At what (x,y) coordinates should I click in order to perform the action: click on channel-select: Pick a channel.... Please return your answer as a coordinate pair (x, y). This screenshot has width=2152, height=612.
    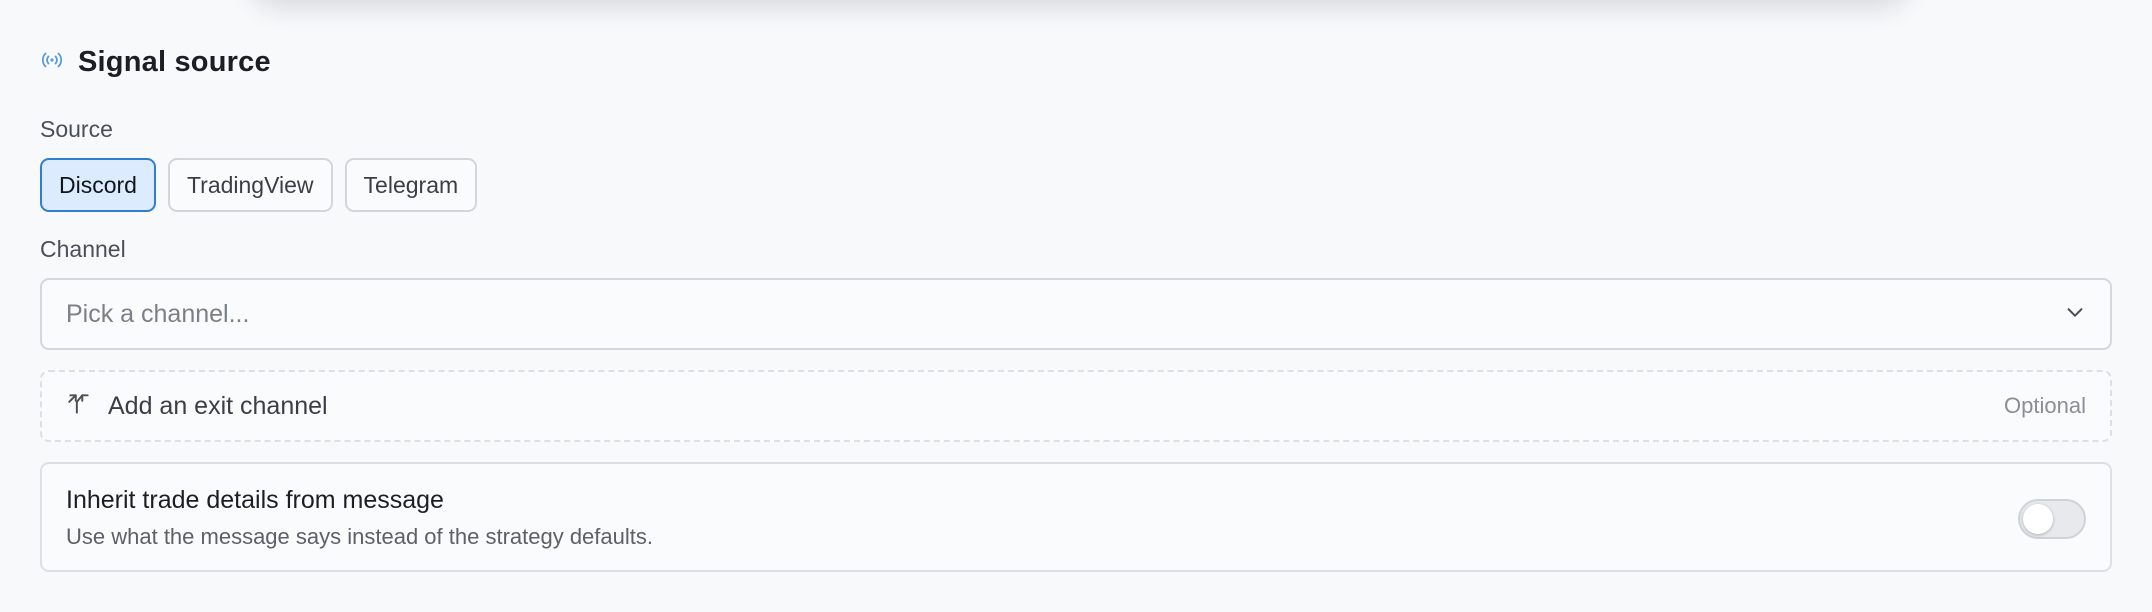
    Looking at the image, I should click on (1076, 314).